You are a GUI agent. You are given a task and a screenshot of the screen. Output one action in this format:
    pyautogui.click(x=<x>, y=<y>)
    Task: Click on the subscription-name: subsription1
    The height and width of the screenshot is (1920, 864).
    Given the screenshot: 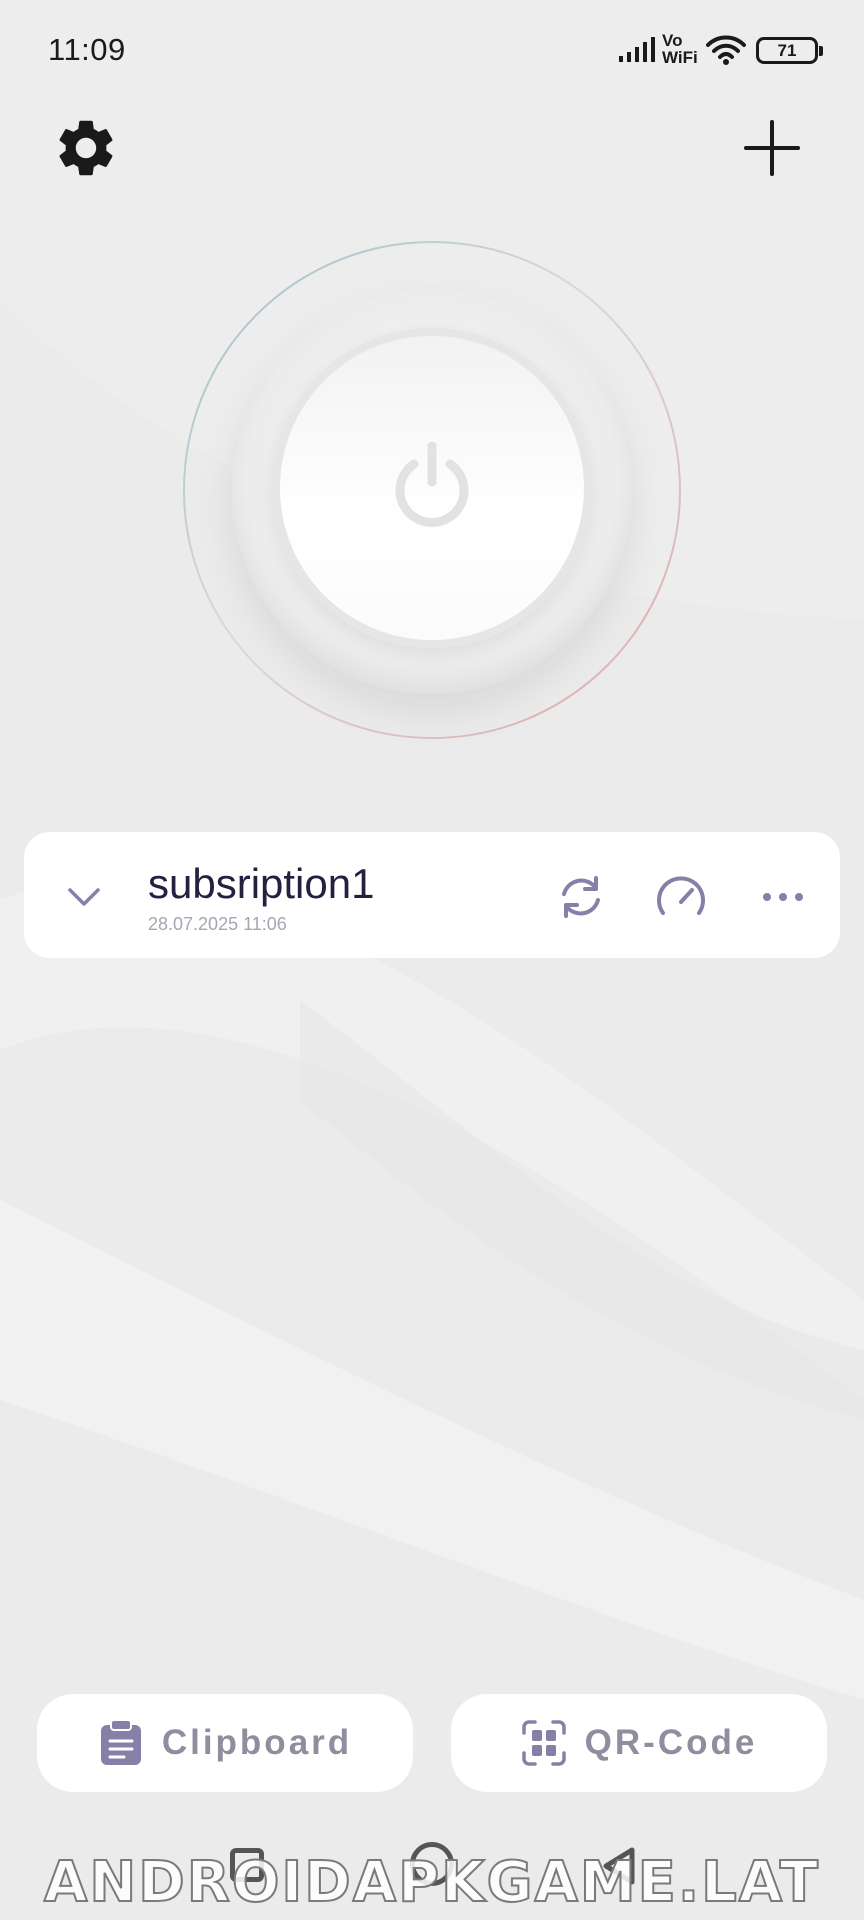 What is the action you would take?
    pyautogui.click(x=261, y=883)
    